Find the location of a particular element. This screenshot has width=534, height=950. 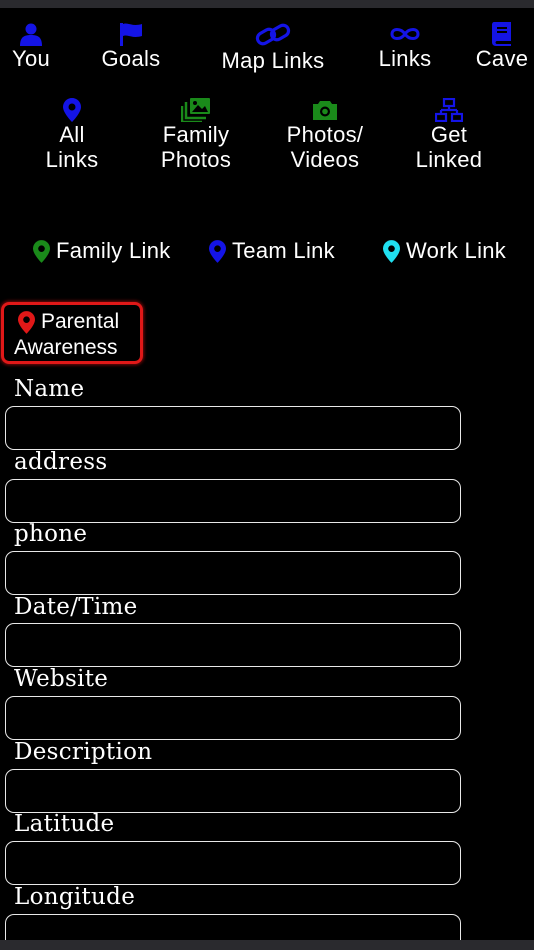

name-label: Name is located at coordinates (49, 389).